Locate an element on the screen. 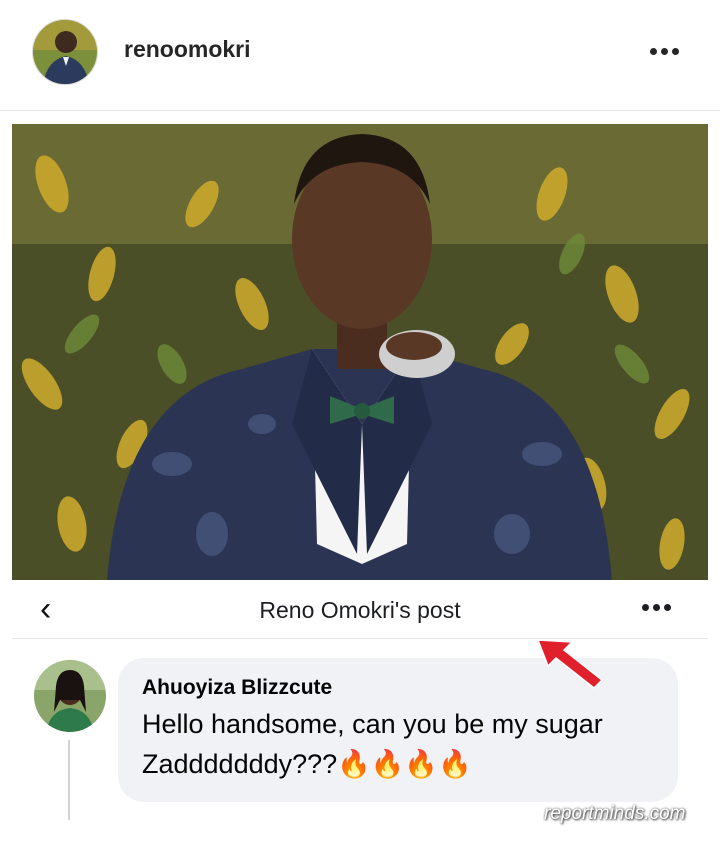 This screenshot has width=720, height=856. avatar-image is located at coordinates (65, 52).